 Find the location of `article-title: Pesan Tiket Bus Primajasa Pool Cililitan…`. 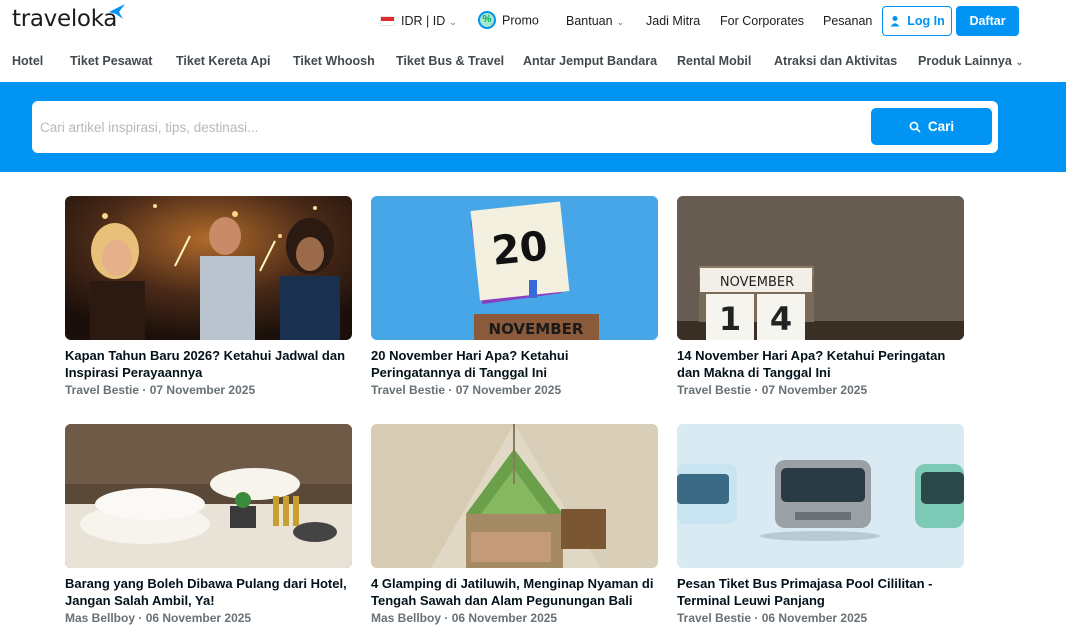

article-title: Pesan Tiket Bus Primajasa Pool Cililitan… is located at coordinates (820, 592).